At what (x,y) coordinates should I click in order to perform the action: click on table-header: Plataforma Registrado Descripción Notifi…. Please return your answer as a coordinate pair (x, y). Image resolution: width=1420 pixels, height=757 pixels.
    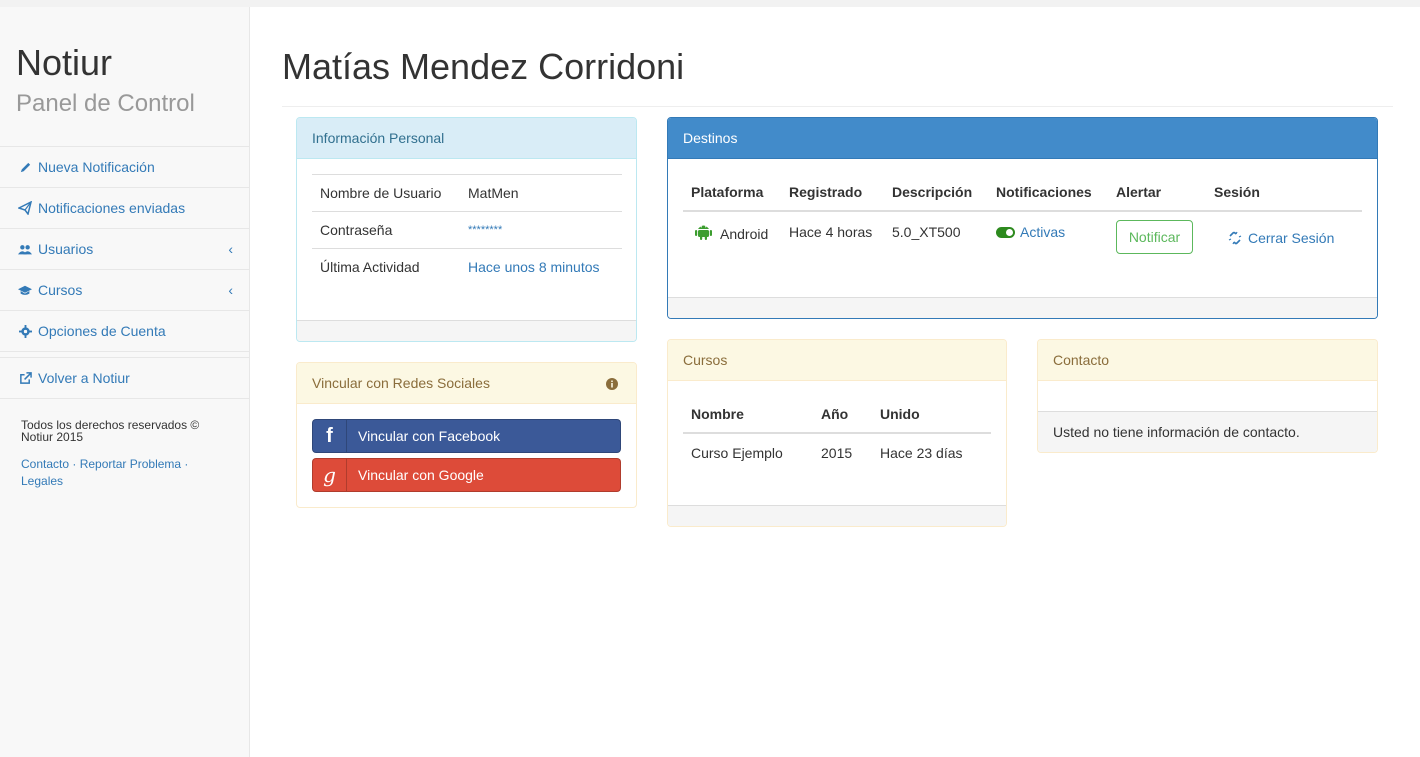
    Looking at the image, I should click on (1022, 191).